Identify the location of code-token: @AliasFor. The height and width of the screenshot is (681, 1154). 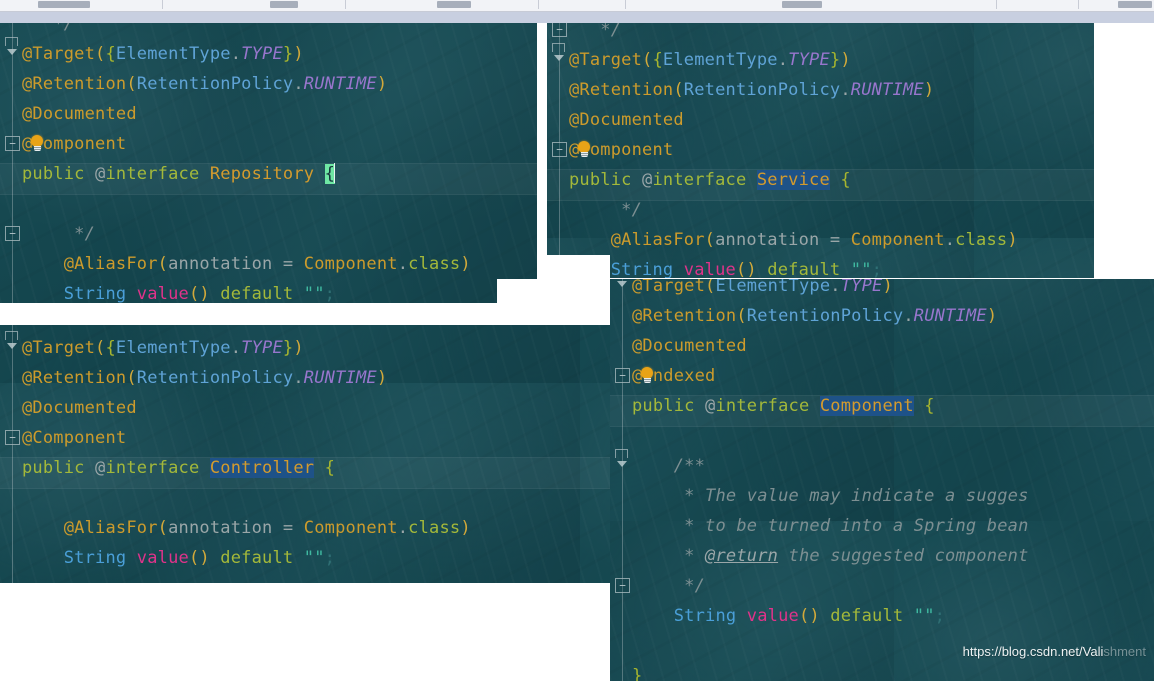
(110, 528).